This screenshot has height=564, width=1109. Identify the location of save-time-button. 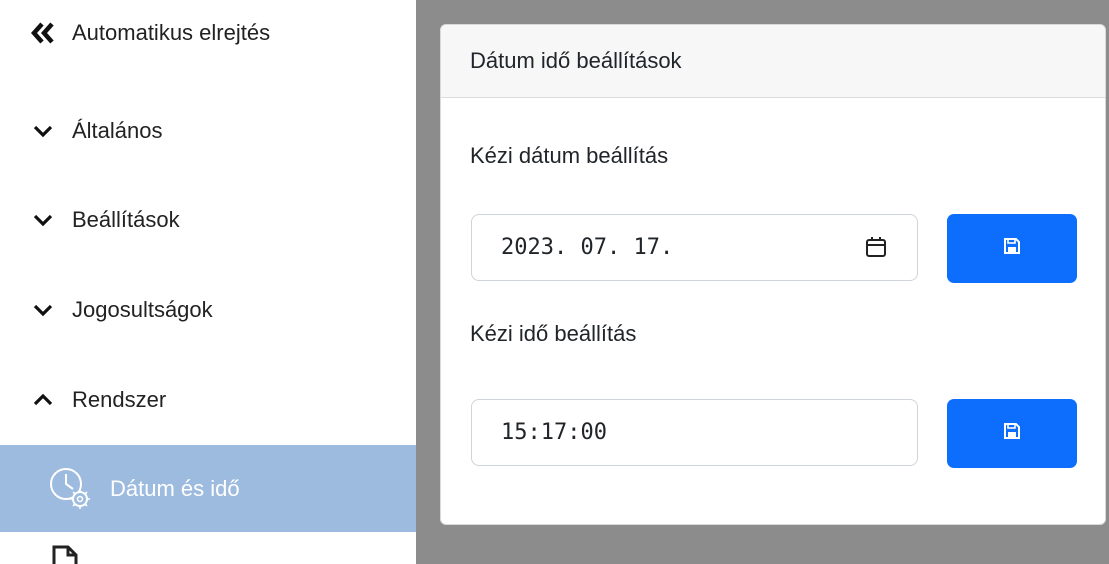
(1012, 433).